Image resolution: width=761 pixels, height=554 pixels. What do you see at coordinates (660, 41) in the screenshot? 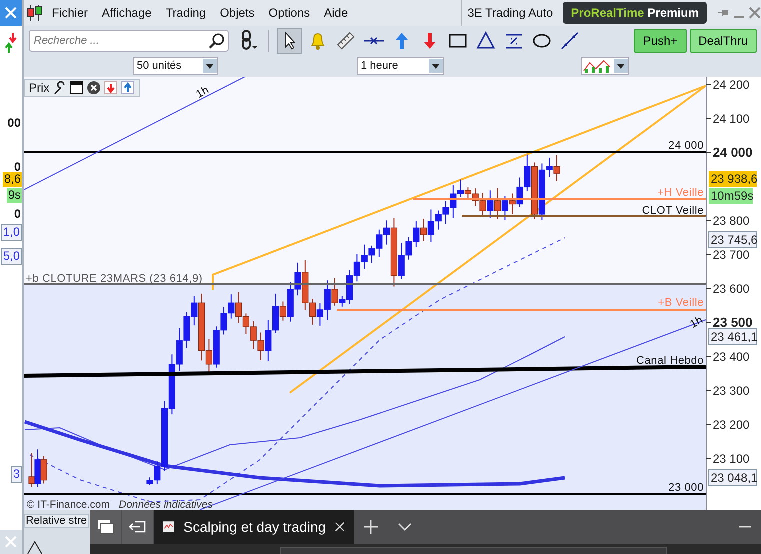
I see `order-button: Push+` at bounding box center [660, 41].